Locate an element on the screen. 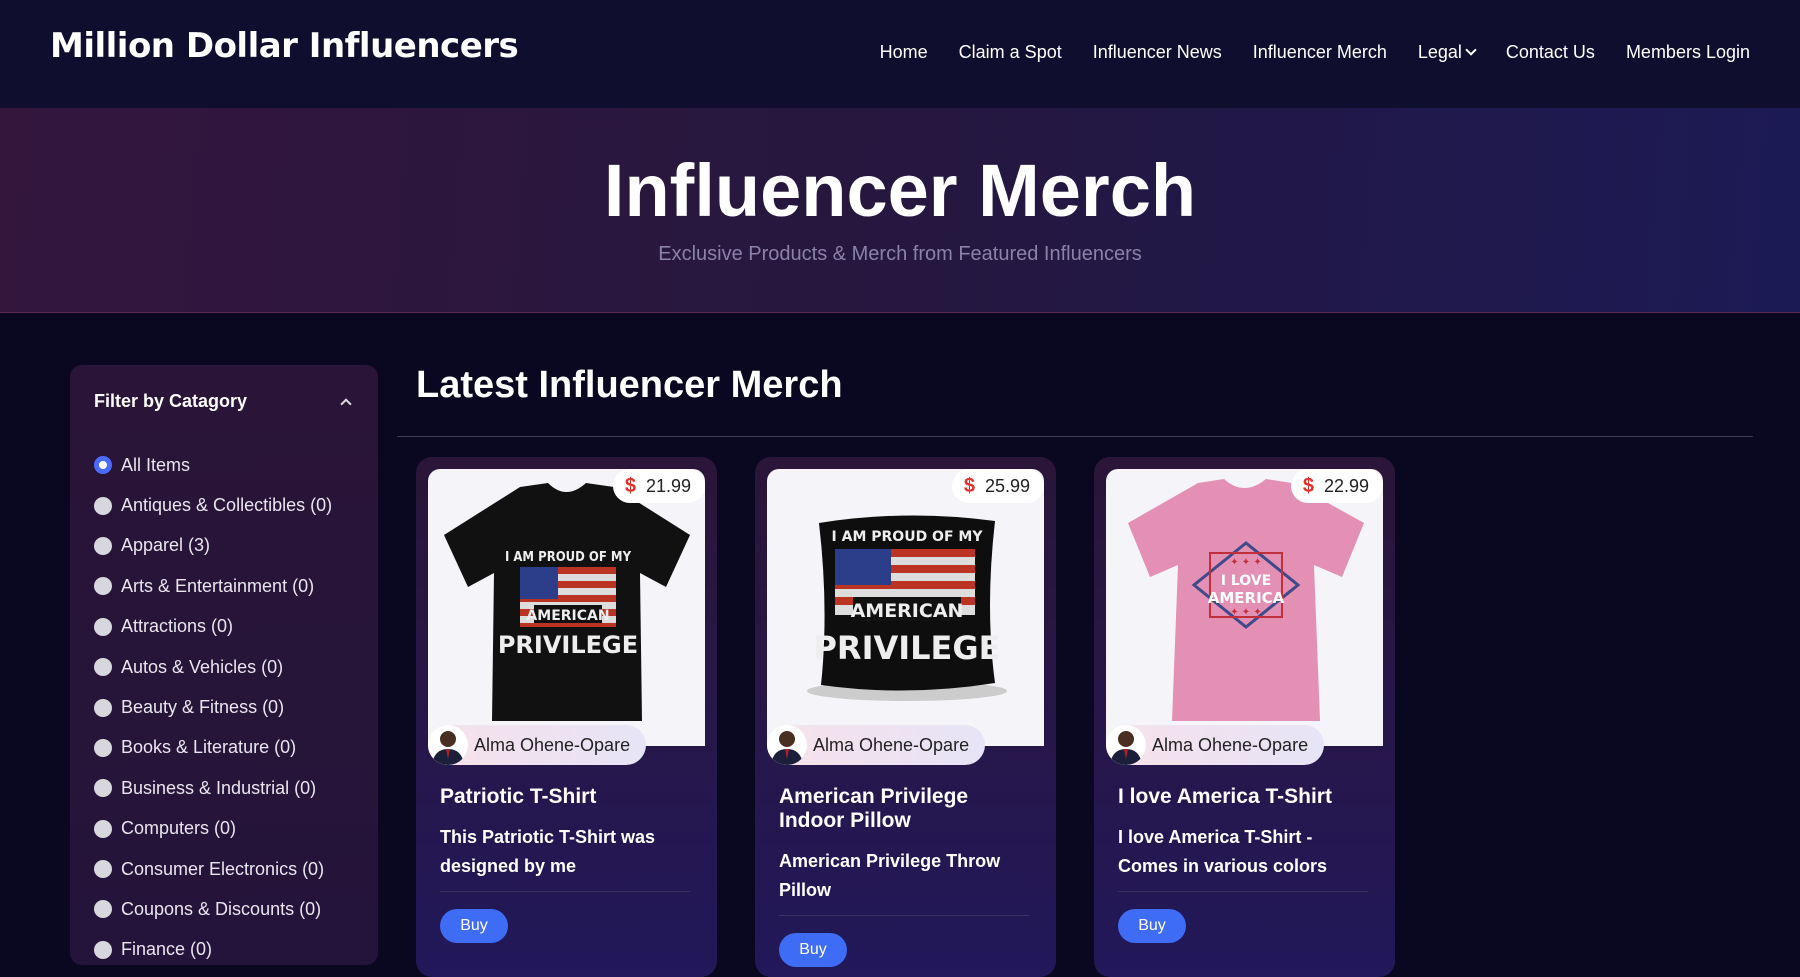 This screenshot has height=977, width=1800. category-option: Coupons & Discounts (0) is located at coordinates (213, 909).